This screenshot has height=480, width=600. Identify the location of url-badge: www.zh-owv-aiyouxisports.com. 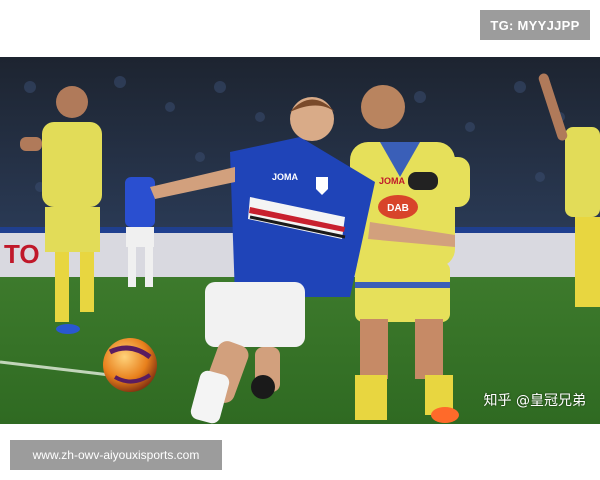
(116, 455).